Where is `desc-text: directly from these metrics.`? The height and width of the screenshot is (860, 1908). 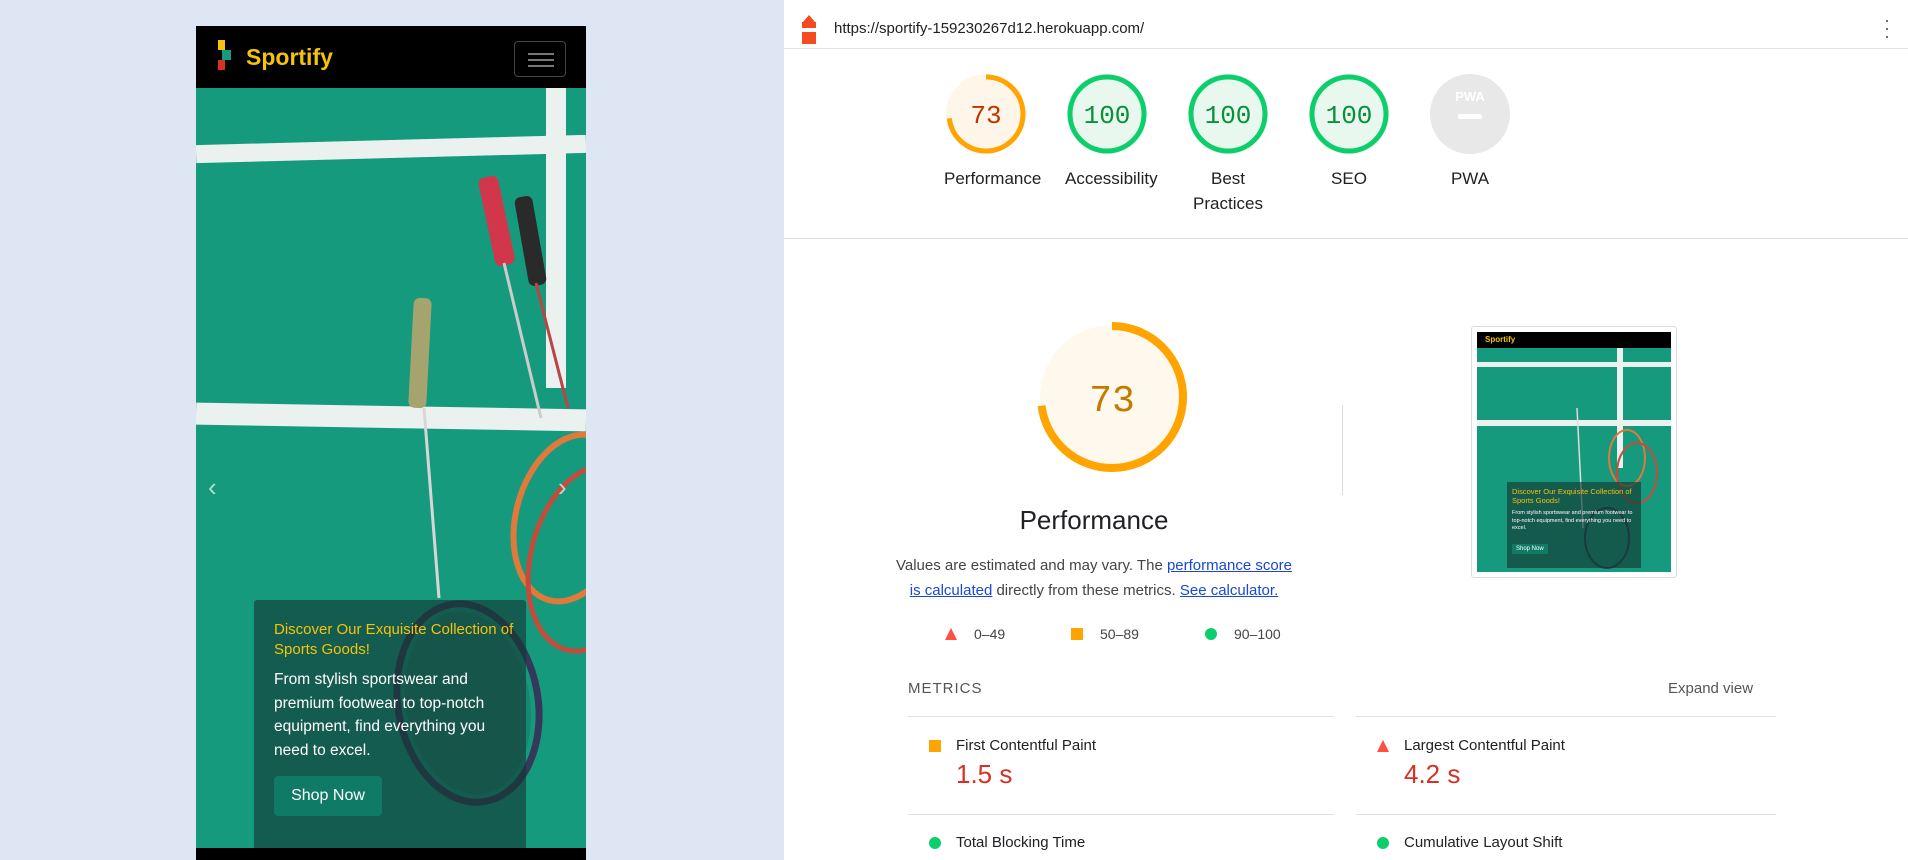
desc-text: directly from these metrics. is located at coordinates (1086, 590).